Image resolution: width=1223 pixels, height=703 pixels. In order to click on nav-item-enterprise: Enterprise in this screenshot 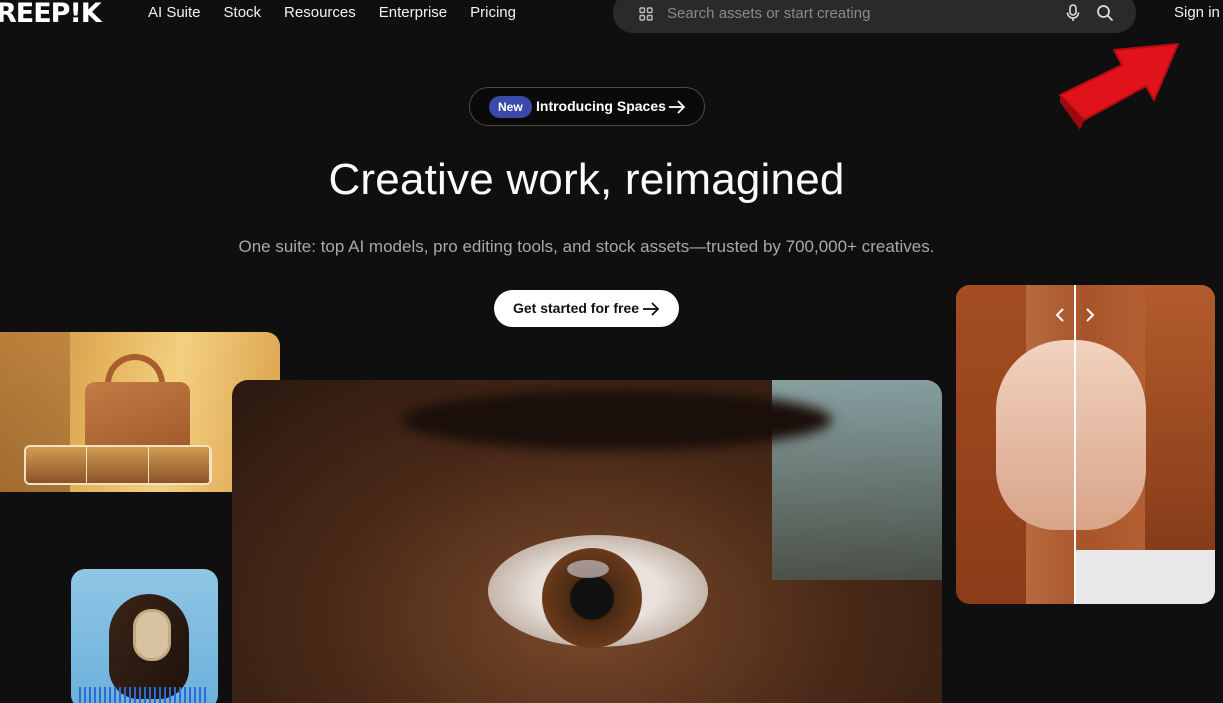, I will do `click(413, 12)`.